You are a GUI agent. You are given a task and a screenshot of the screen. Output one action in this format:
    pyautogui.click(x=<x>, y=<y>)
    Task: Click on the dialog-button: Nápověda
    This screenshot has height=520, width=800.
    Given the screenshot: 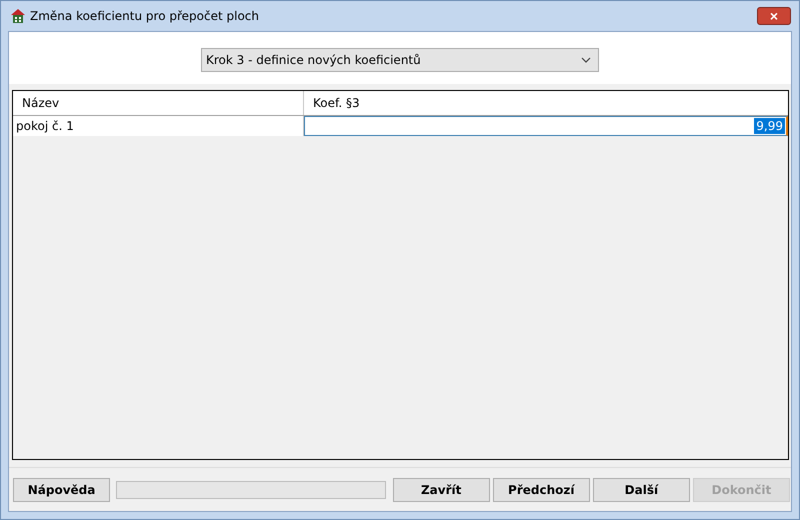 What is the action you would take?
    pyautogui.click(x=61, y=490)
    